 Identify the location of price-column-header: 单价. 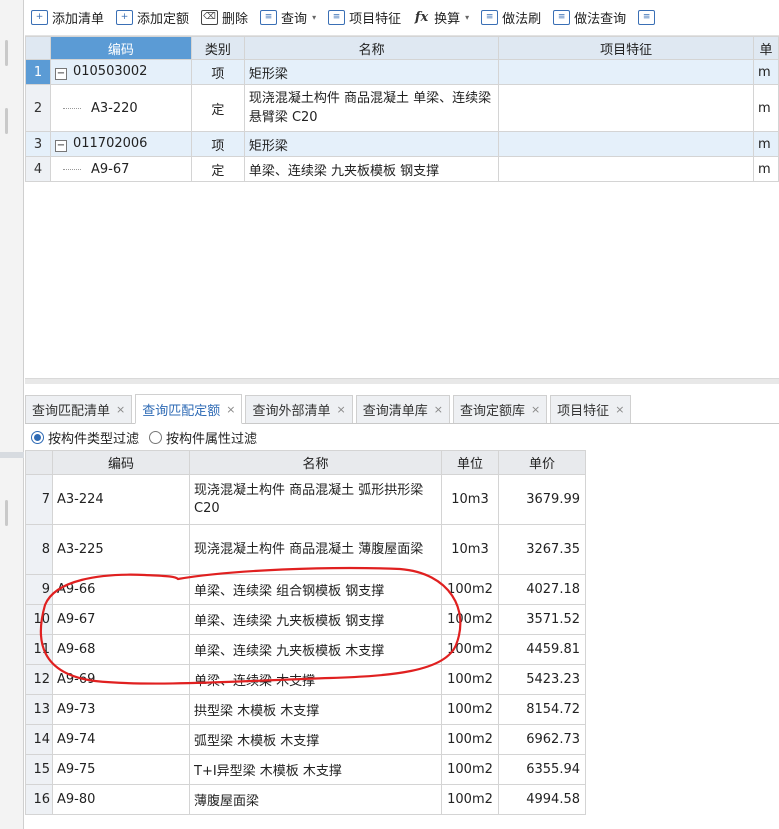
(542, 462).